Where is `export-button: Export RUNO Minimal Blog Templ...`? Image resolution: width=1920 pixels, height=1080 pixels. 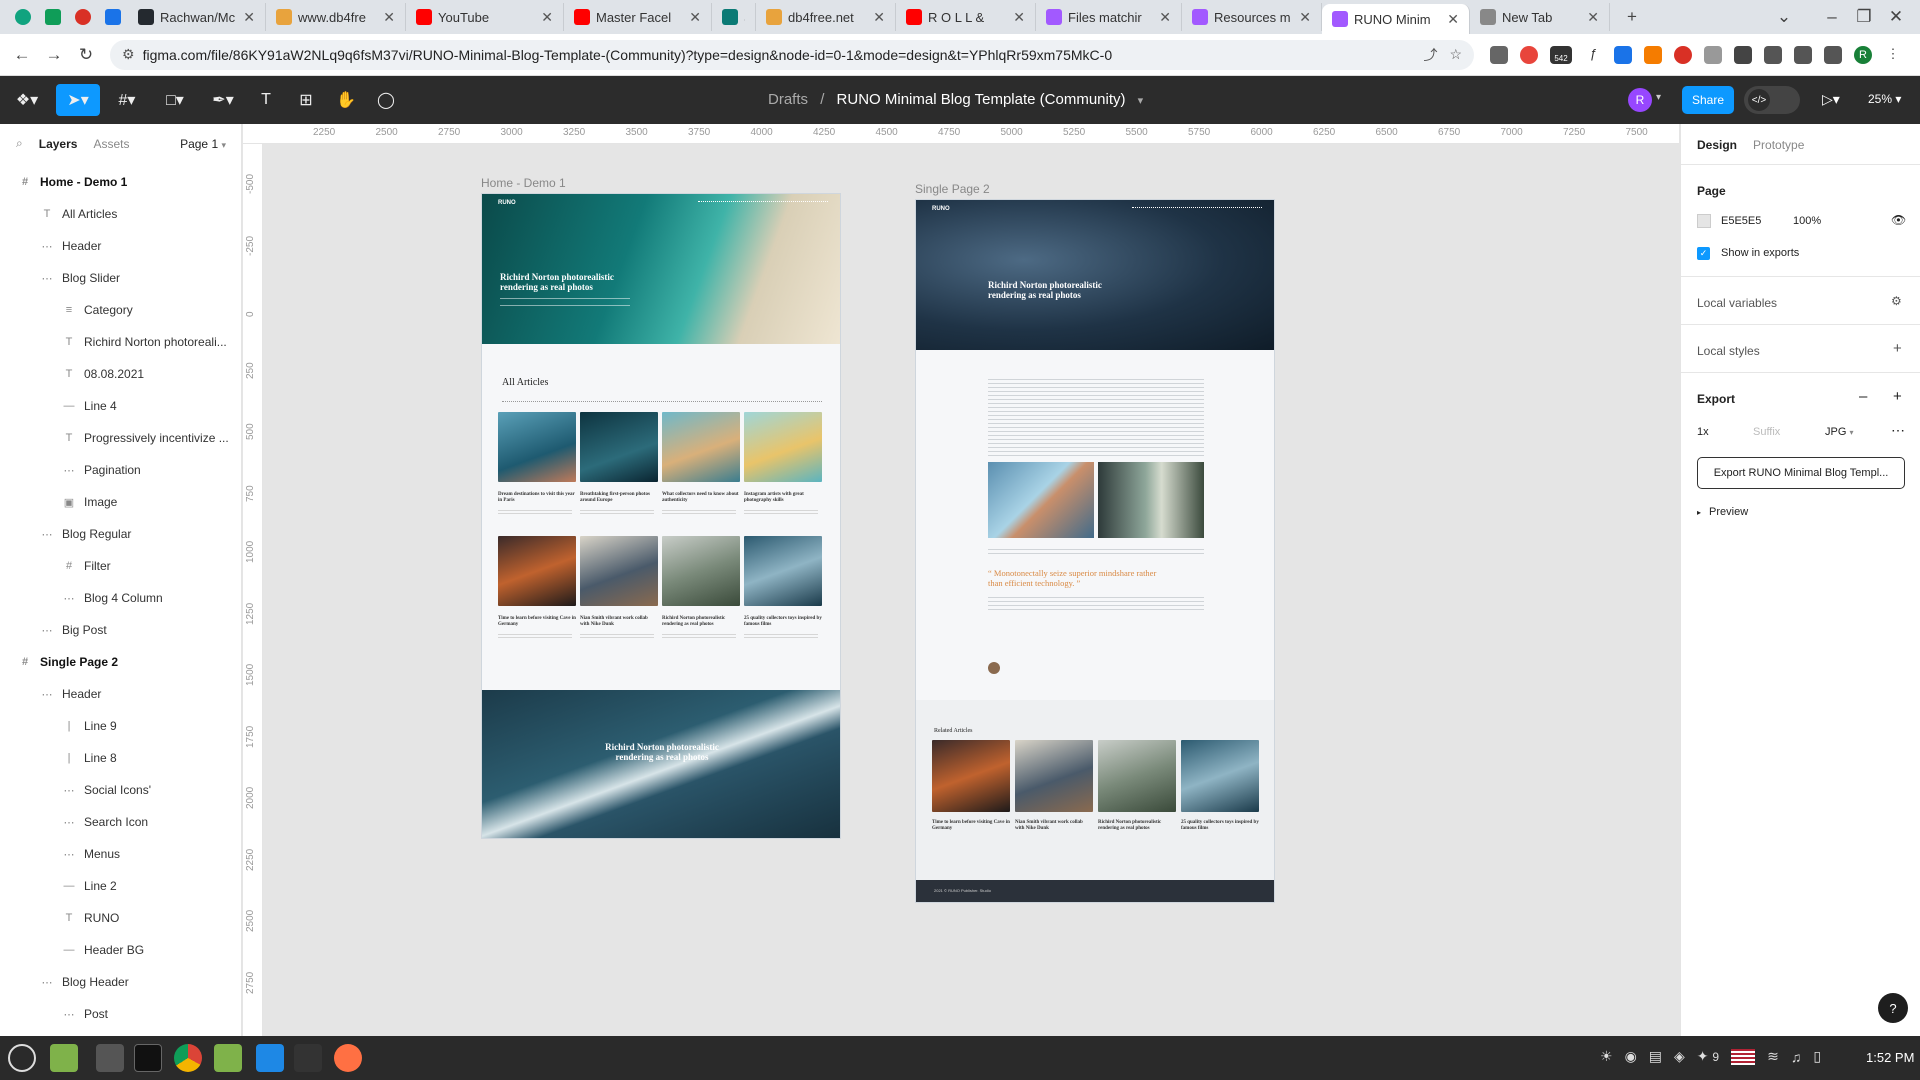 export-button: Export RUNO Minimal Blog Templ... is located at coordinates (1801, 473).